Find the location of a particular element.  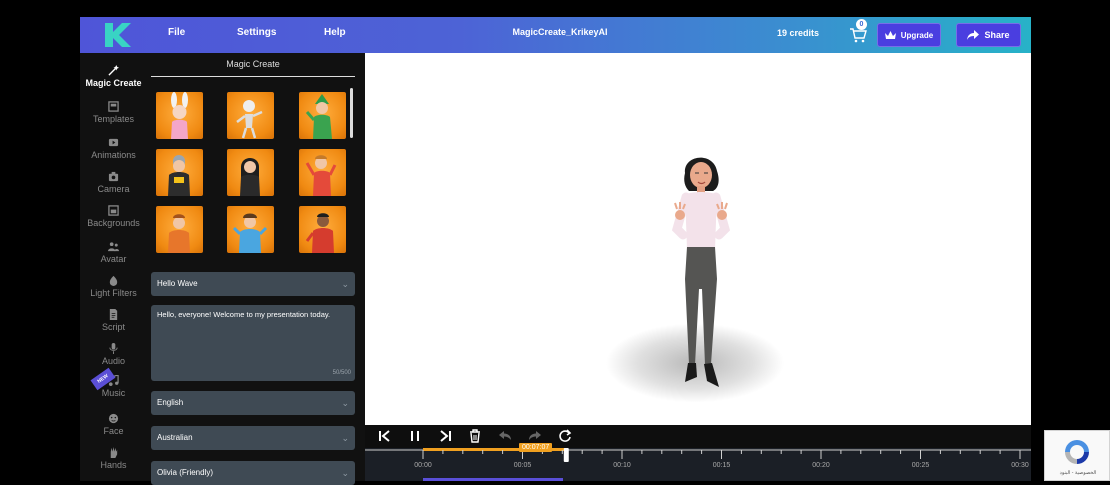

credits-count: 19 credits is located at coordinates (798, 33).